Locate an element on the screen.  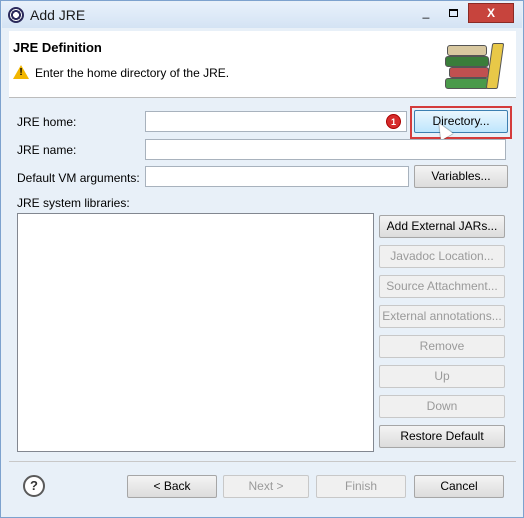
cancel-button: Cancel is located at coordinates (459, 486).